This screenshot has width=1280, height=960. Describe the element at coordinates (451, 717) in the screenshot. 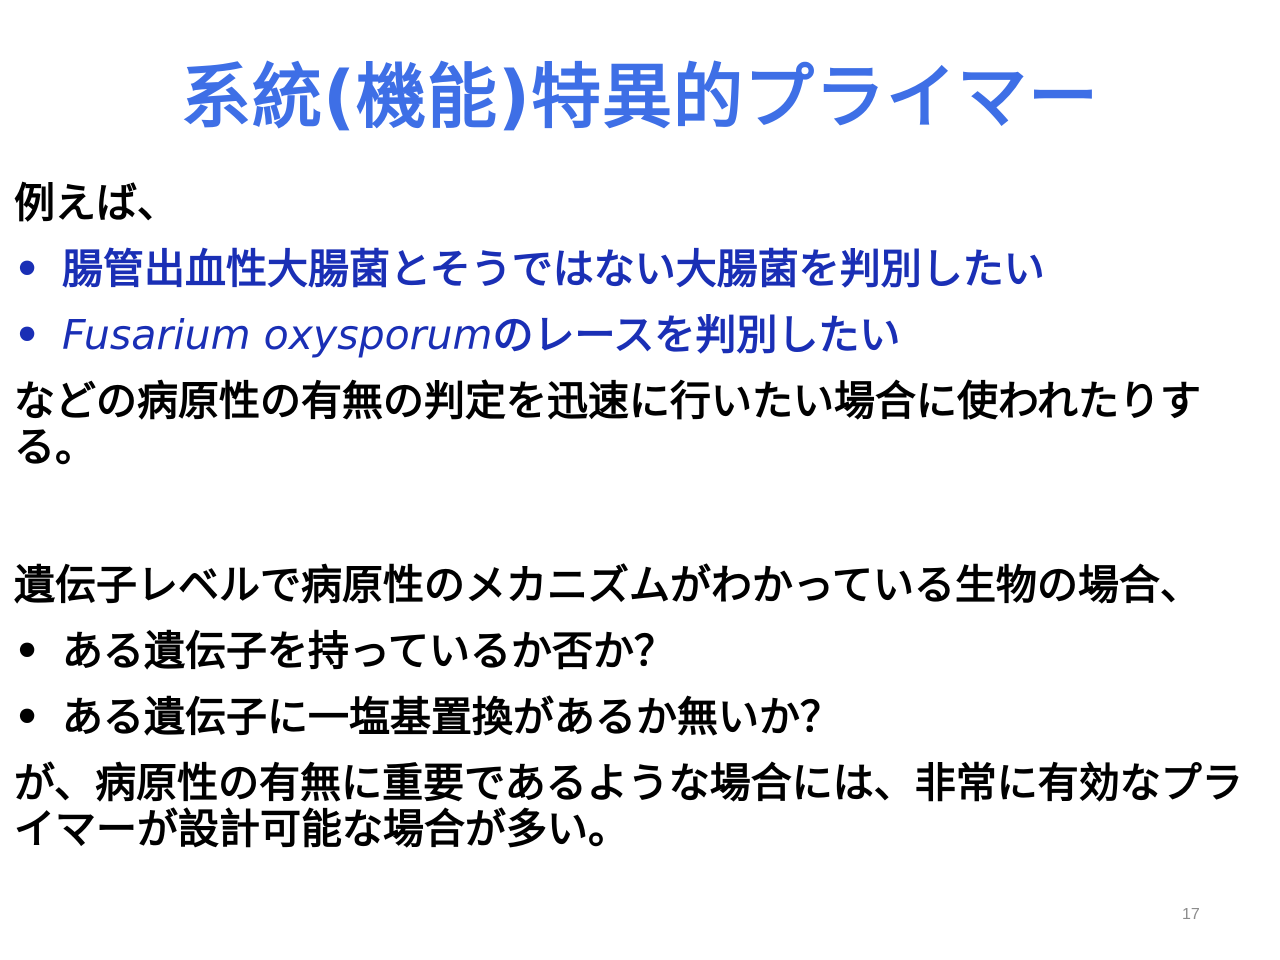

I see `bullet-text: ある遺伝子に一塩基置換があるか無いか？` at that location.